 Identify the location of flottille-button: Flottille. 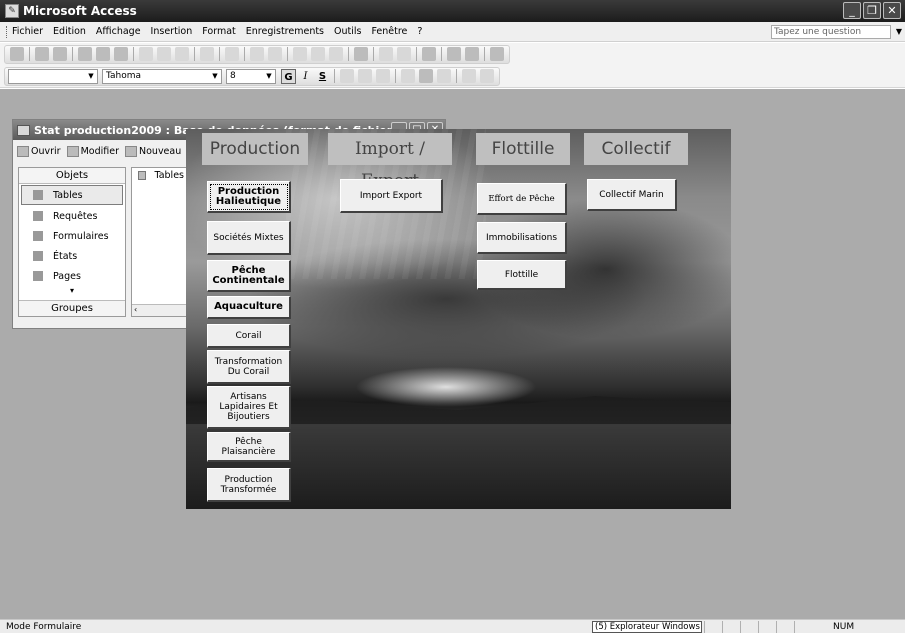
(522, 275).